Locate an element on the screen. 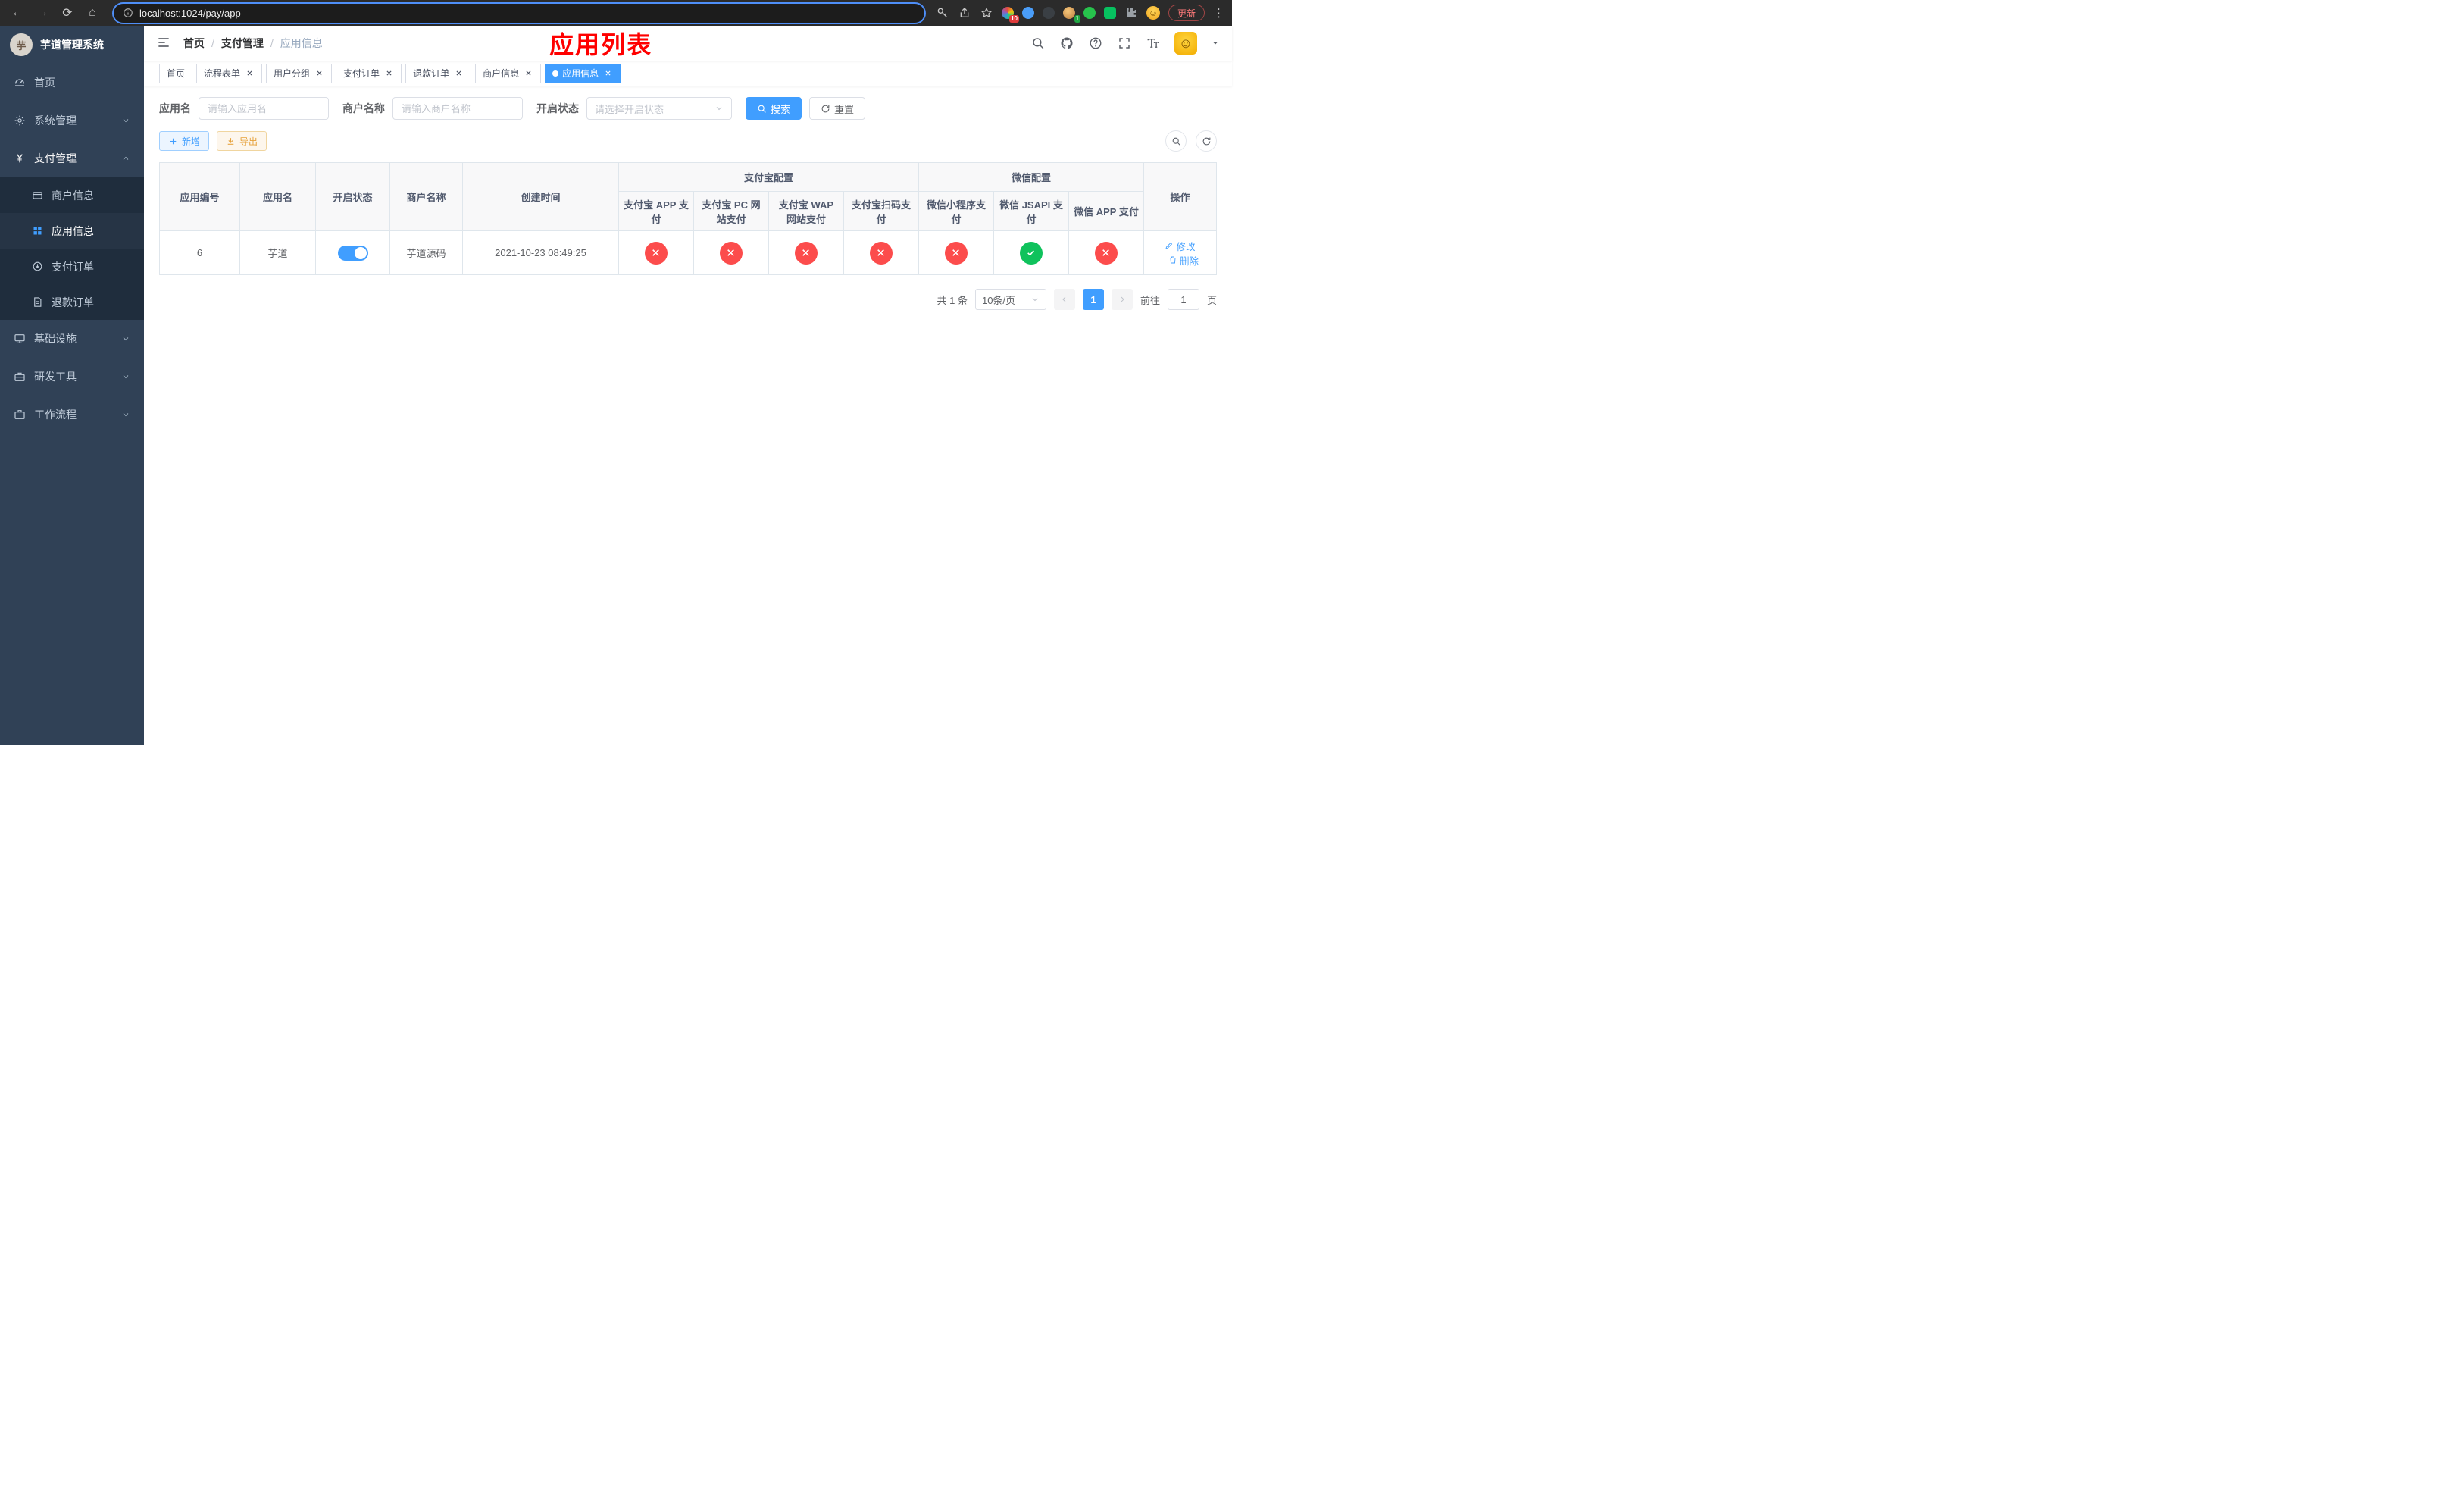  delete-link: 删除 is located at coordinates (1183, 260).